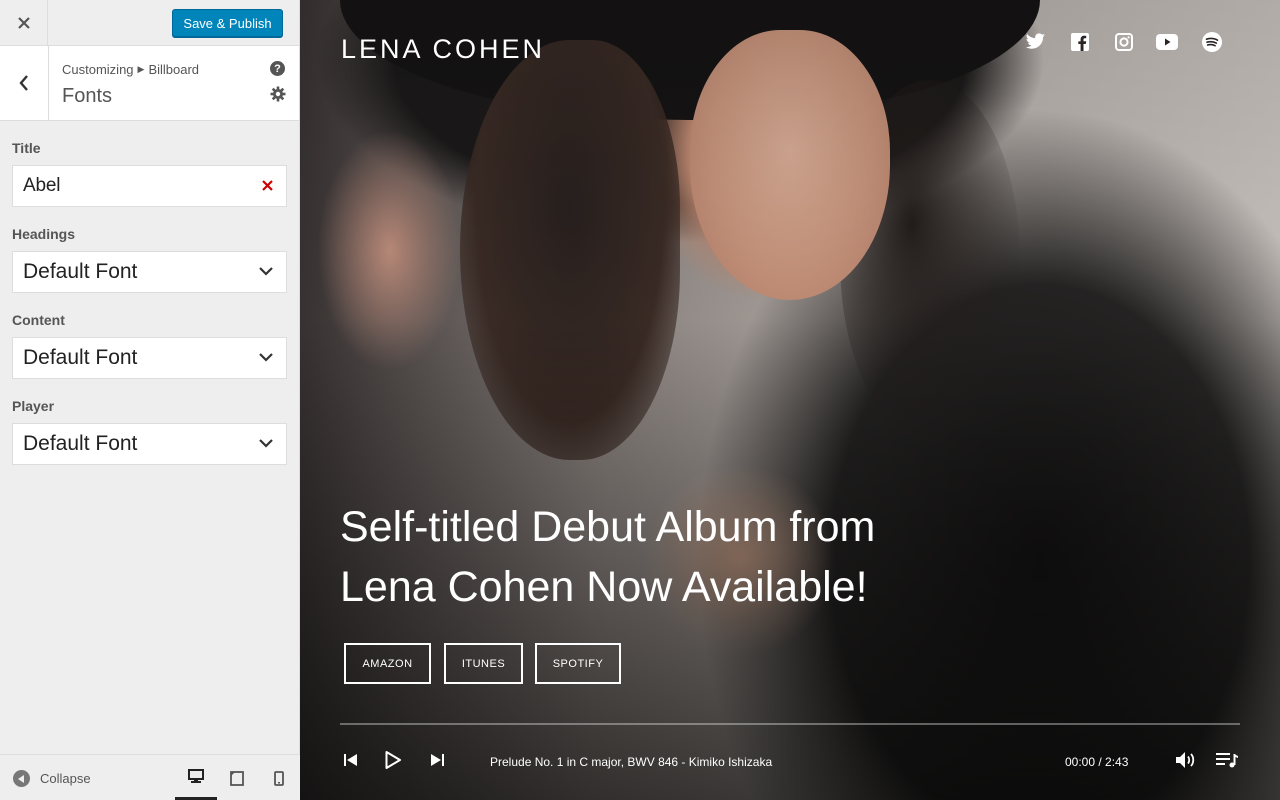 This screenshot has width=1280, height=800. What do you see at coordinates (443, 49) in the screenshot?
I see `site-title: LENA COHEN` at bounding box center [443, 49].